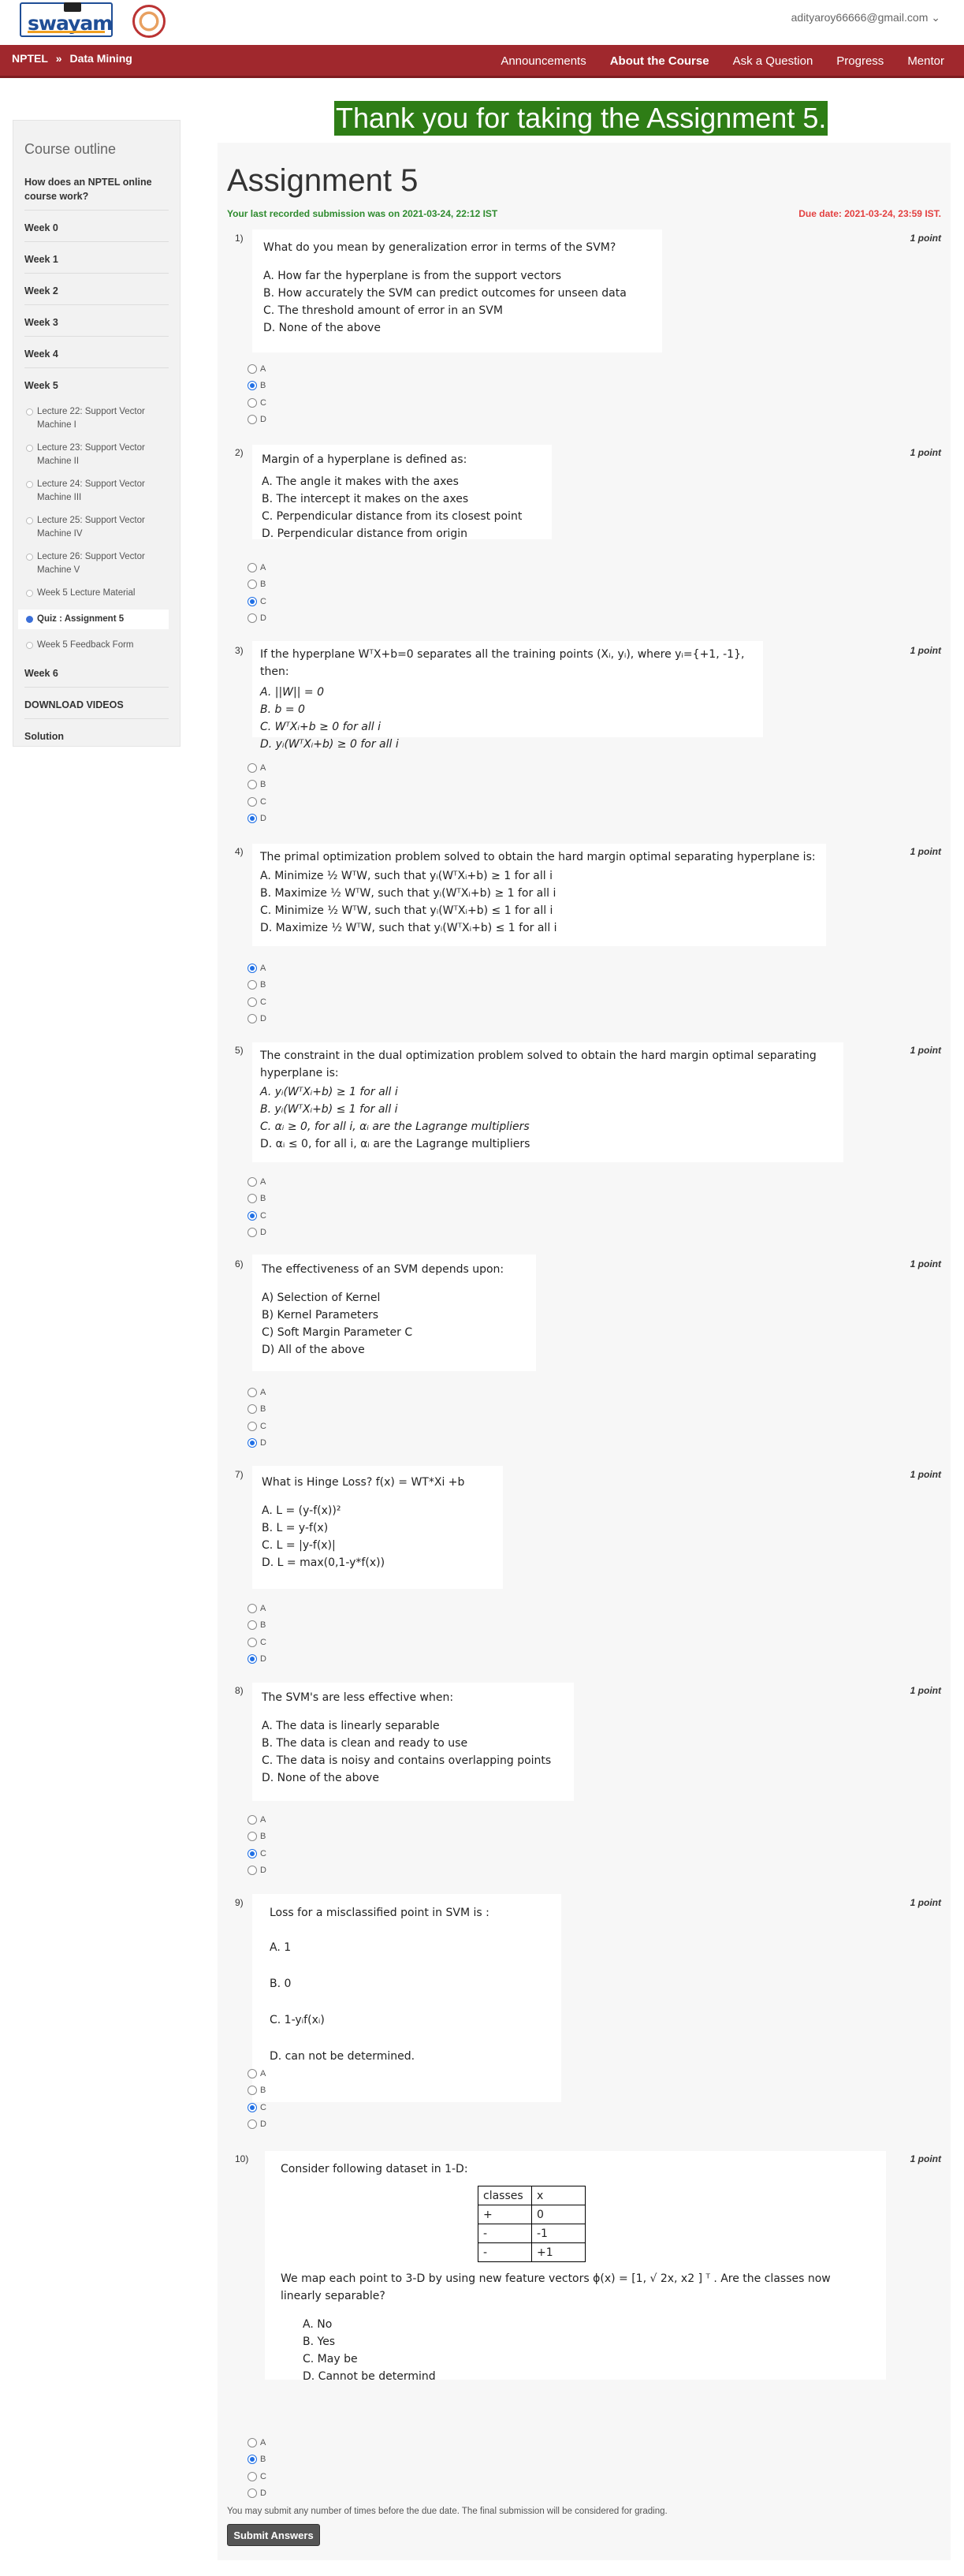  Describe the element at coordinates (659, 61) in the screenshot. I see `nav-about-course: About the Course` at that location.